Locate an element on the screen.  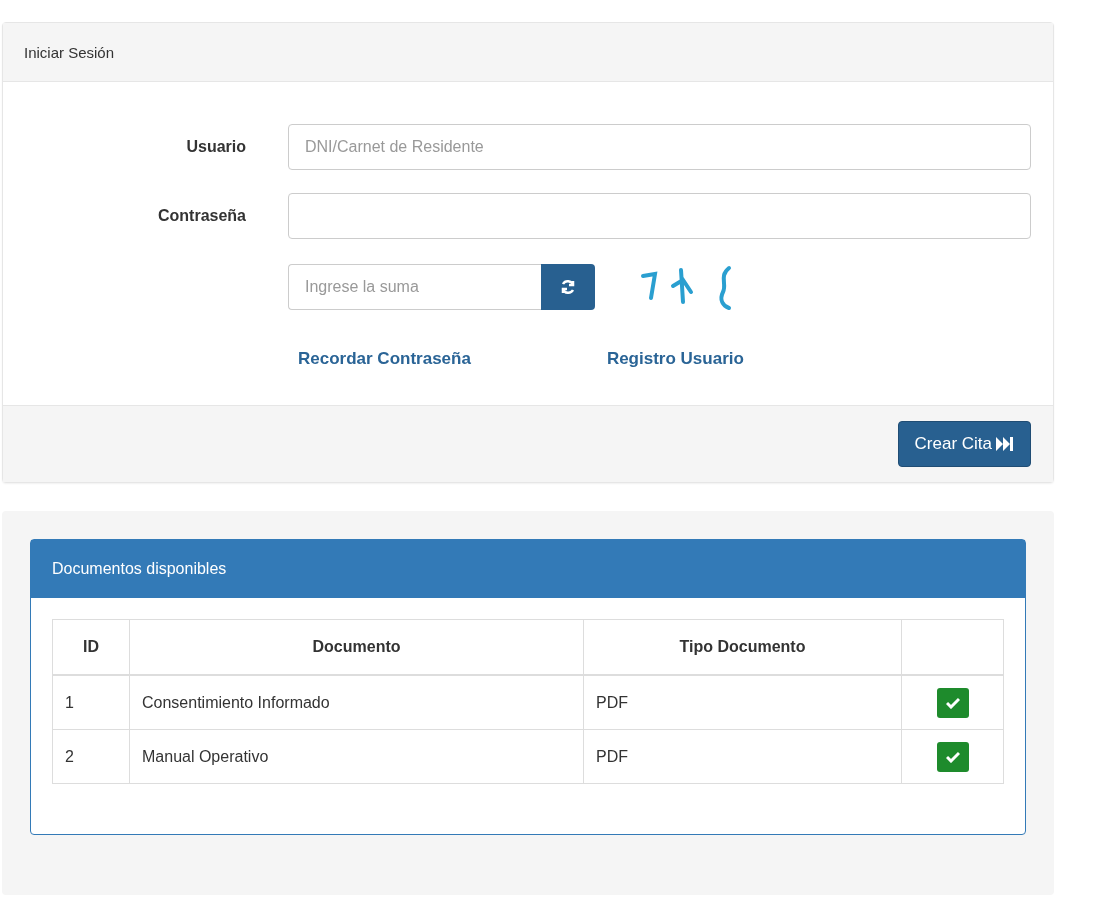
column-header: ID is located at coordinates (91, 647).